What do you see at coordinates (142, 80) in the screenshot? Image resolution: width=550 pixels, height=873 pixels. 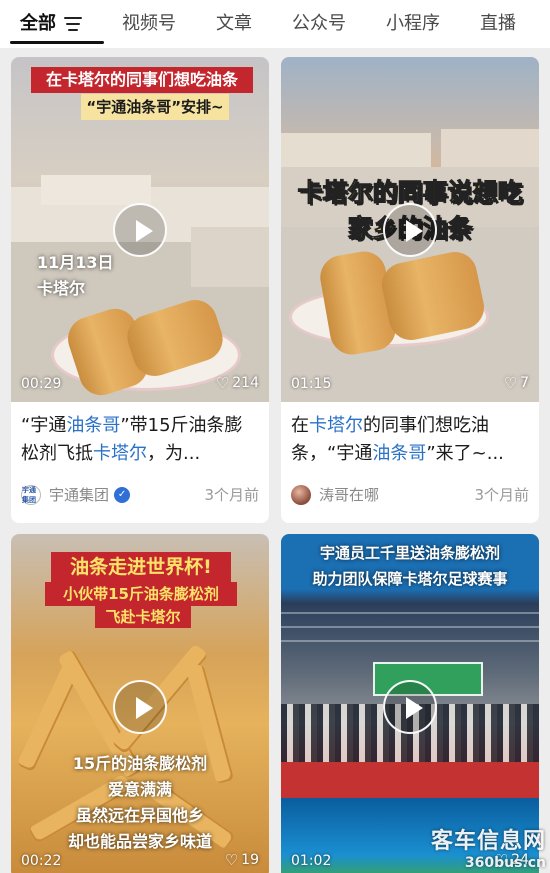 I see `thumb-headline: 在卡塔尔的同事们想吃油条` at bounding box center [142, 80].